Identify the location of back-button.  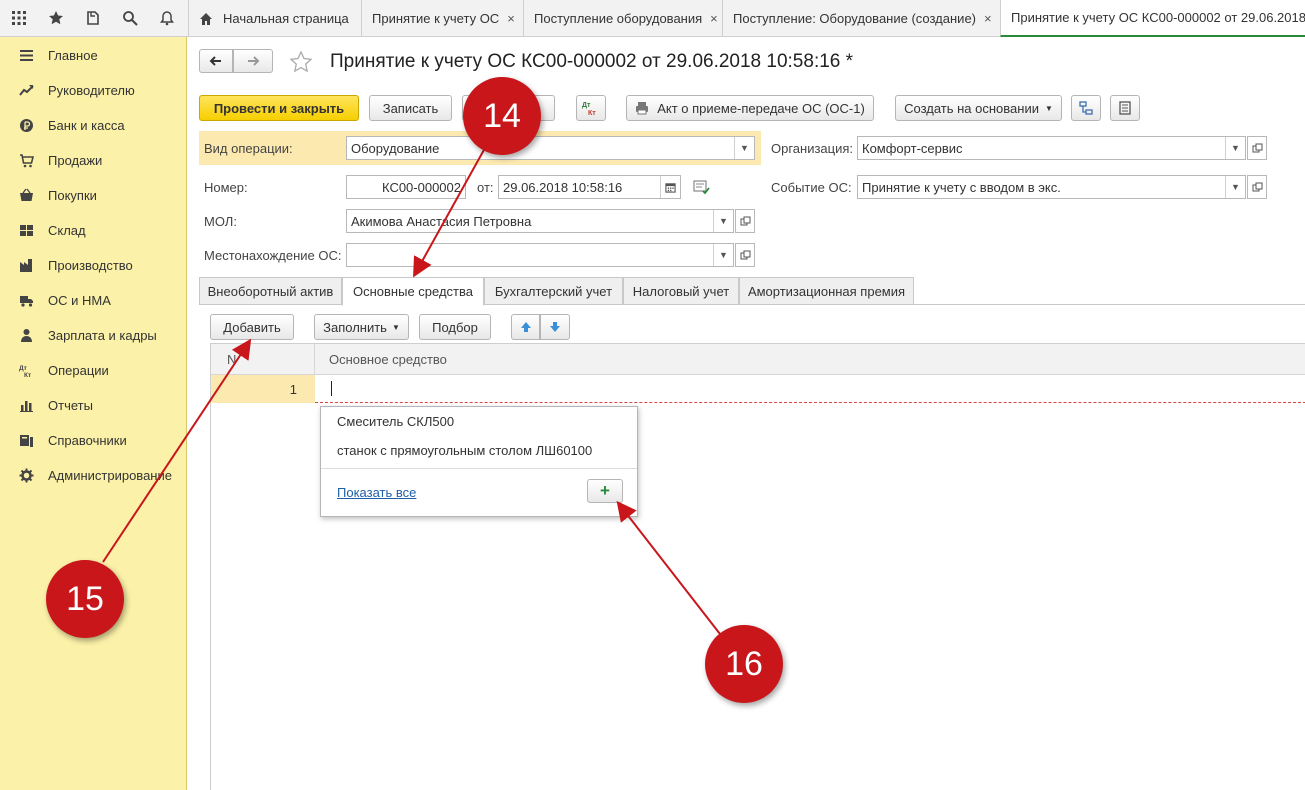
(216, 61).